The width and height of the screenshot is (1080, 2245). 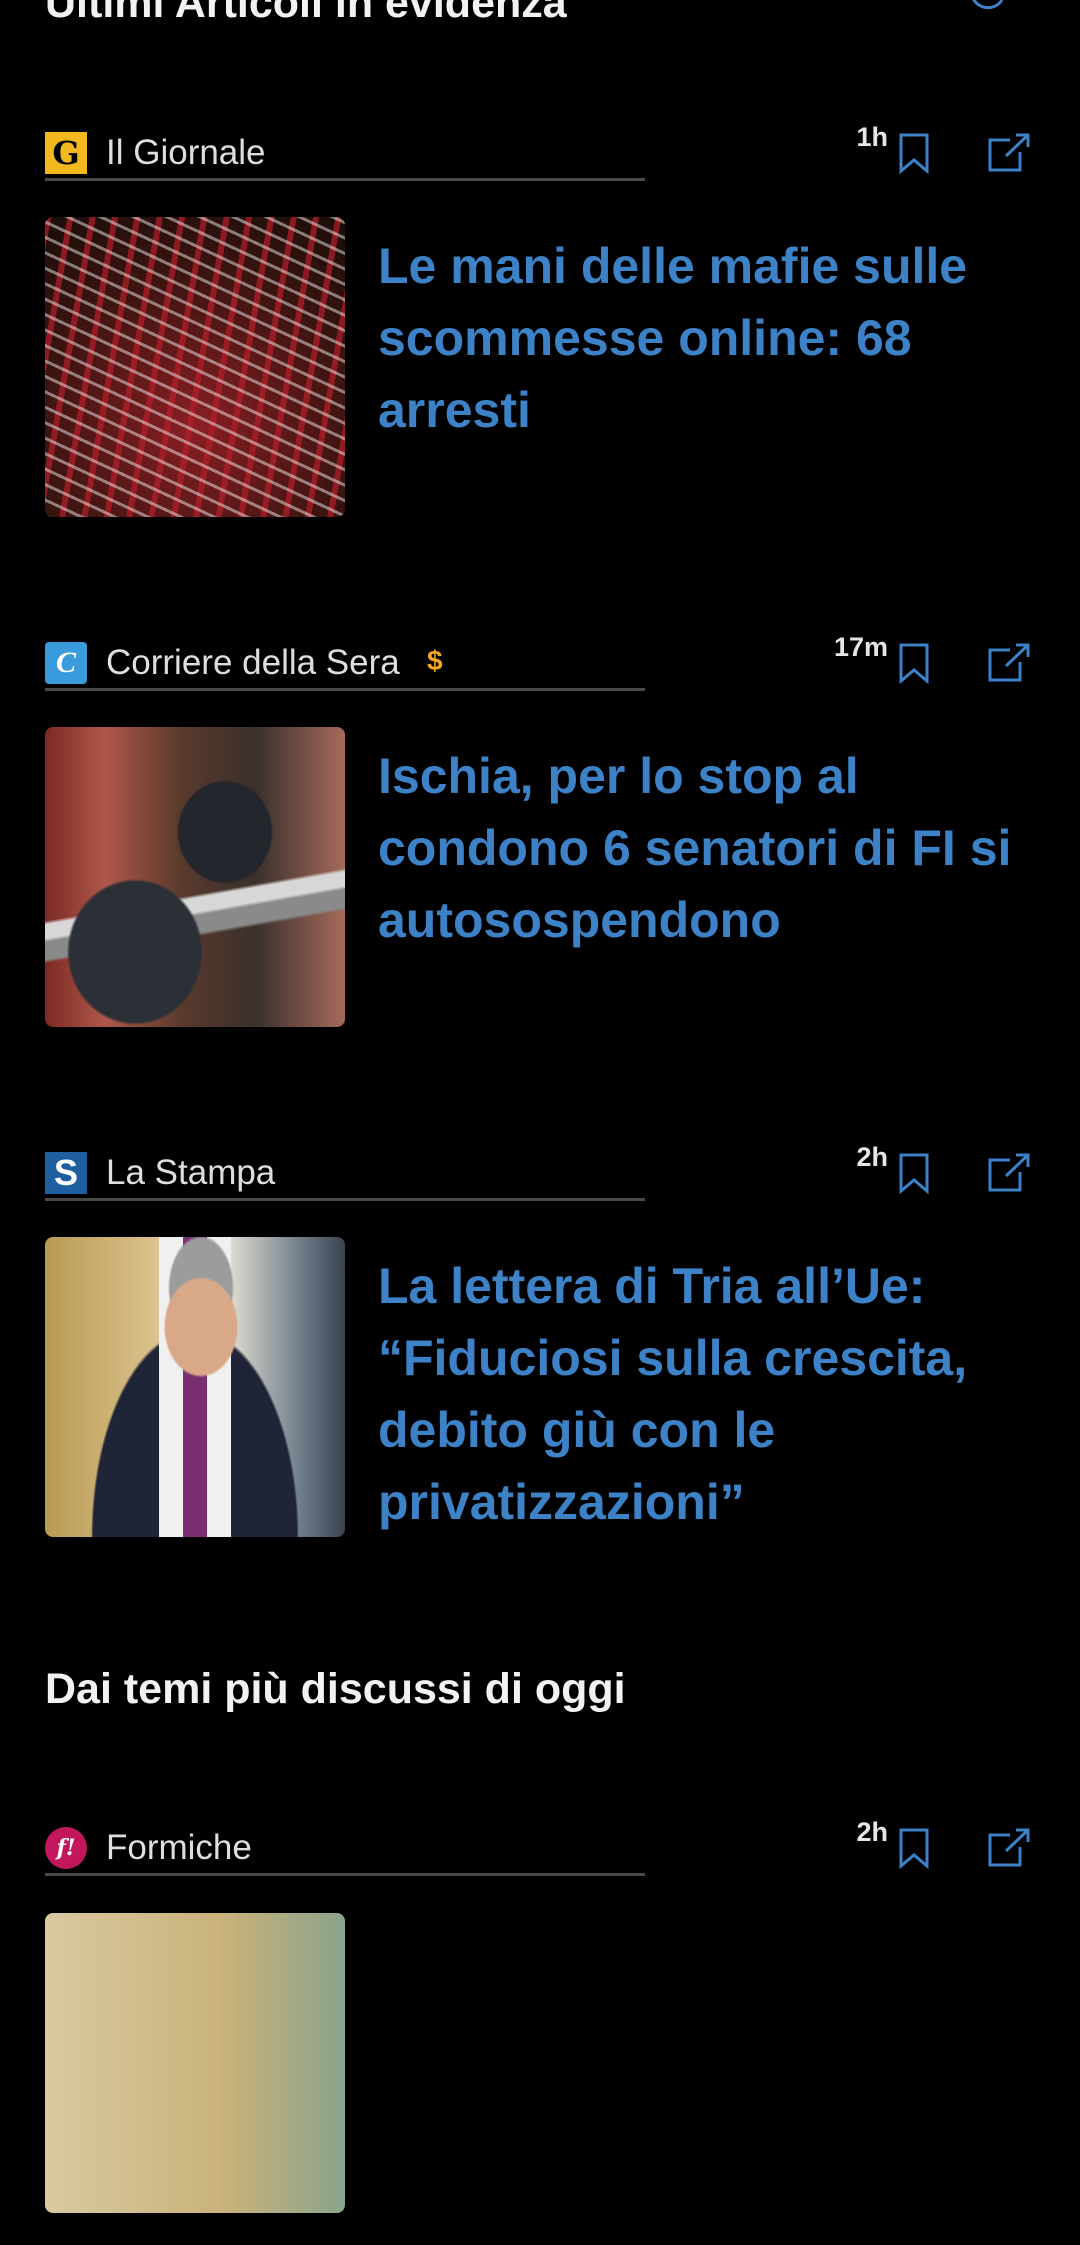 What do you see at coordinates (66, 1848) in the screenshot?
I see `formiche-logo-icon: f!` at bounding box center [66, 1848].